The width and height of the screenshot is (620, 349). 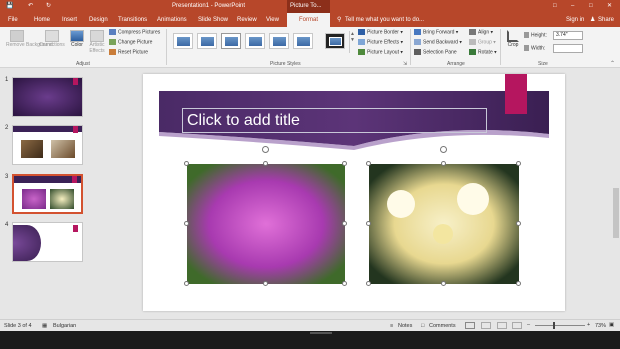 What do you see at coordinates (247, 20) in the screenshot?
I see `tab-review: Review` at bounding box center [247, 20].